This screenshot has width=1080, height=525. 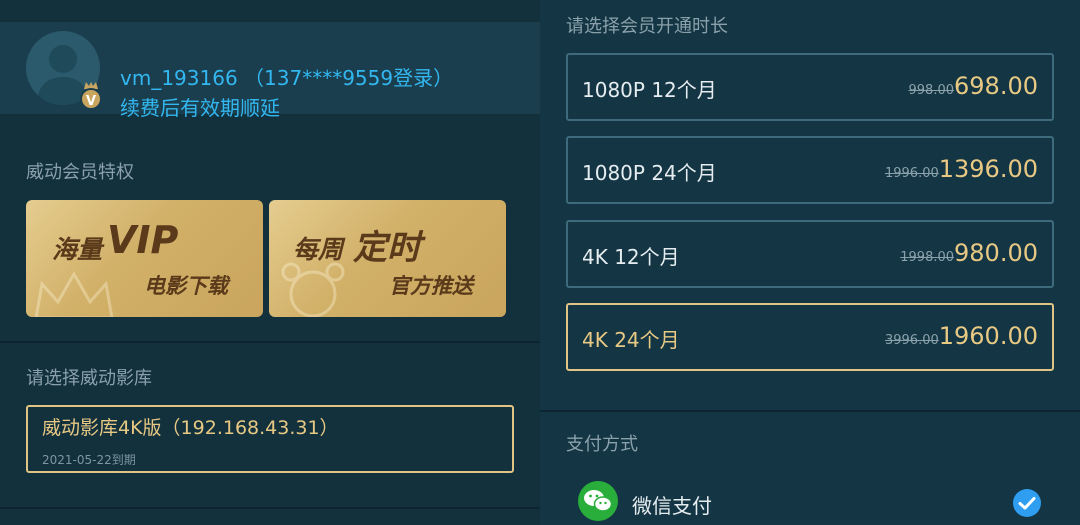 I want to click on vip-badge: V, so click(x=91, y=99).